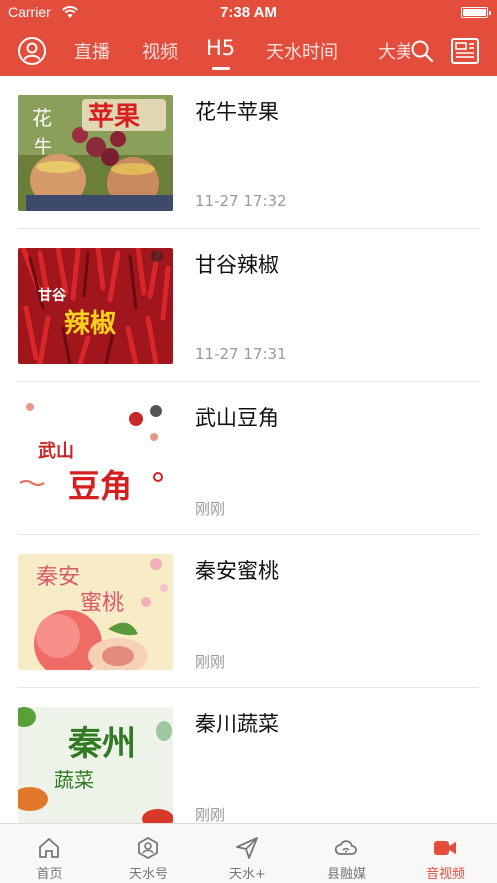 The image size is (497, 883). Describe the element at coordinates (220, 48) in the screenshot. I see `tab-h5: H5` at that location.